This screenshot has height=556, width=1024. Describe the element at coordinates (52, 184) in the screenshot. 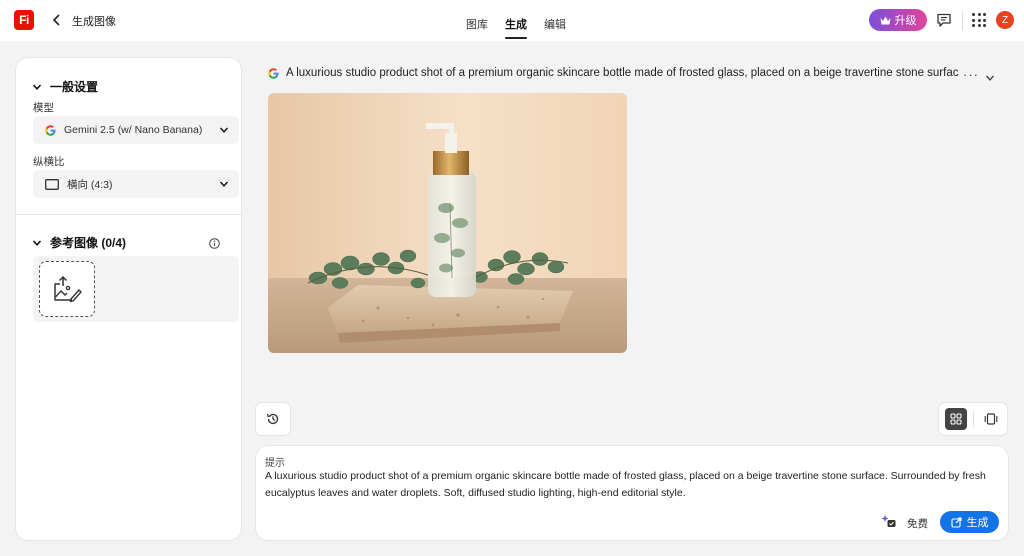

I see `rectangle-icon` at that location.